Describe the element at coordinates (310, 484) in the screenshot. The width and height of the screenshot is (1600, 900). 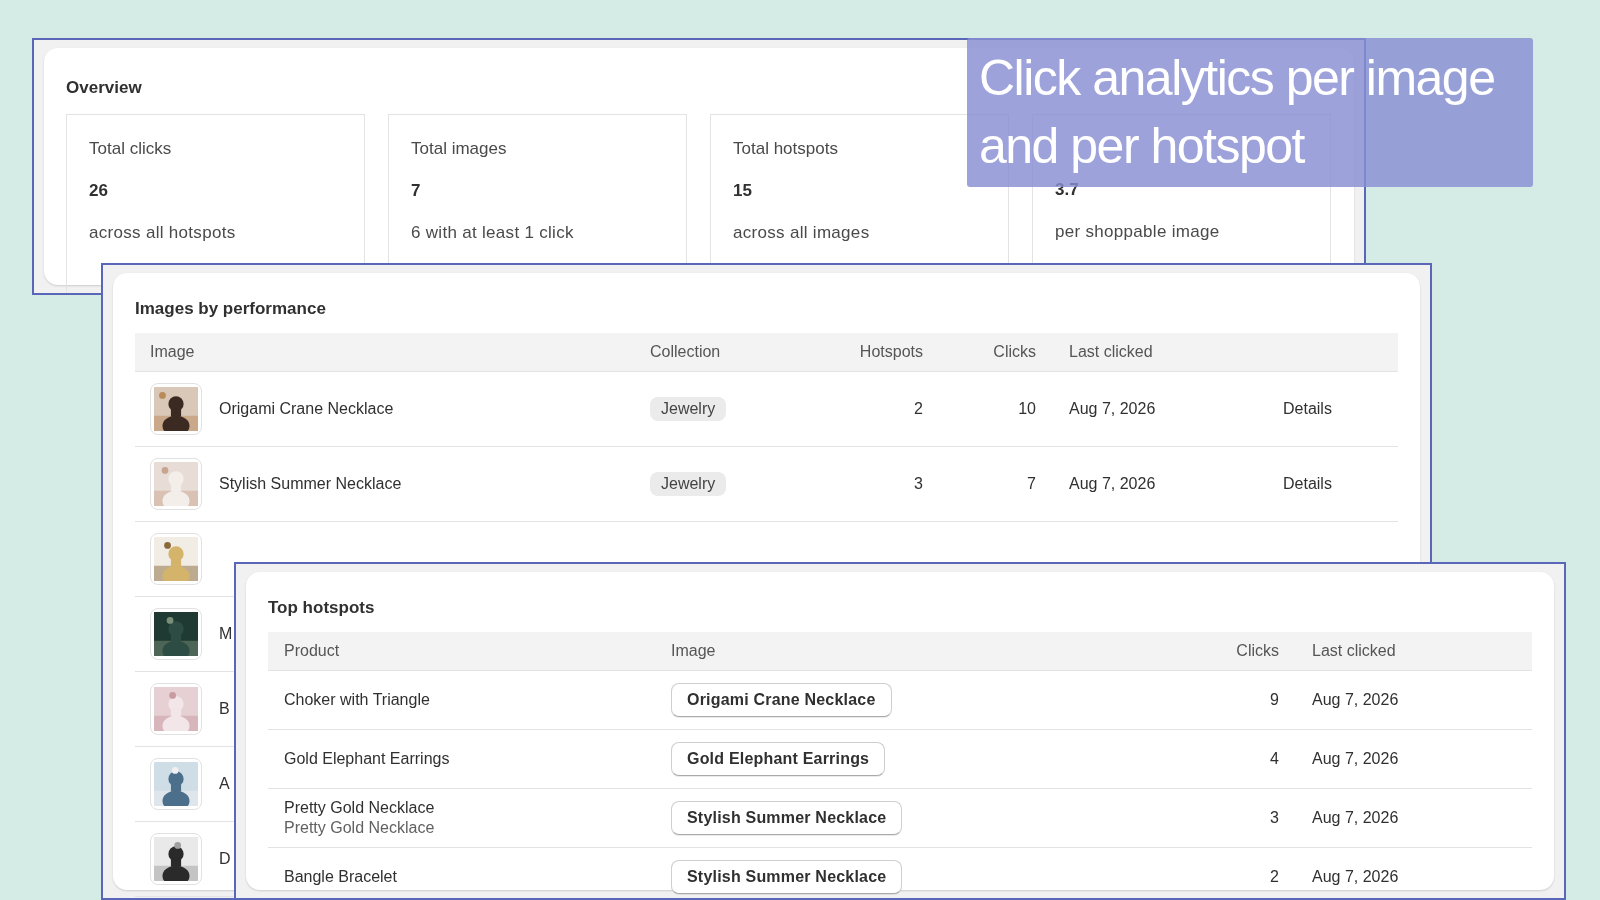
I see `image-name: Stylish Summer Necklace` at that location.